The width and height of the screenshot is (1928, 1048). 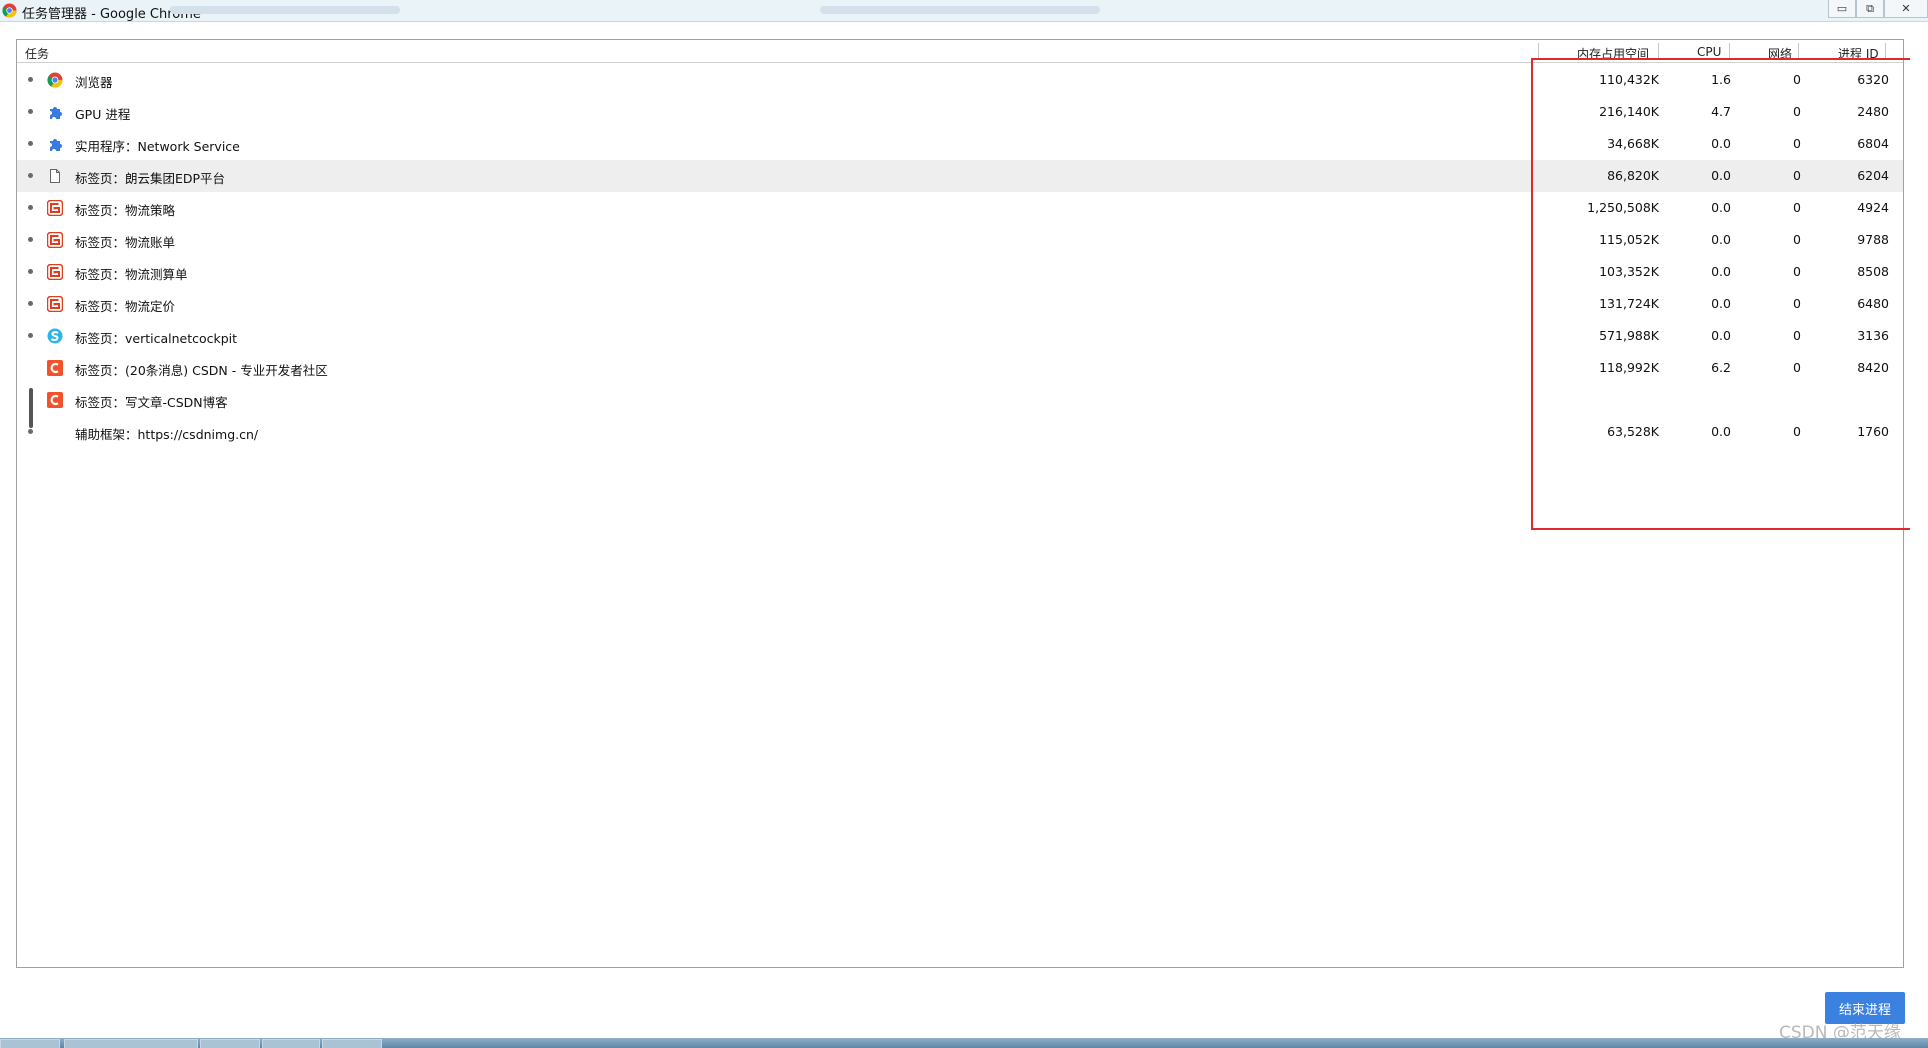 I want to click on pid-value: 4924, so click(x=1873, y=207).